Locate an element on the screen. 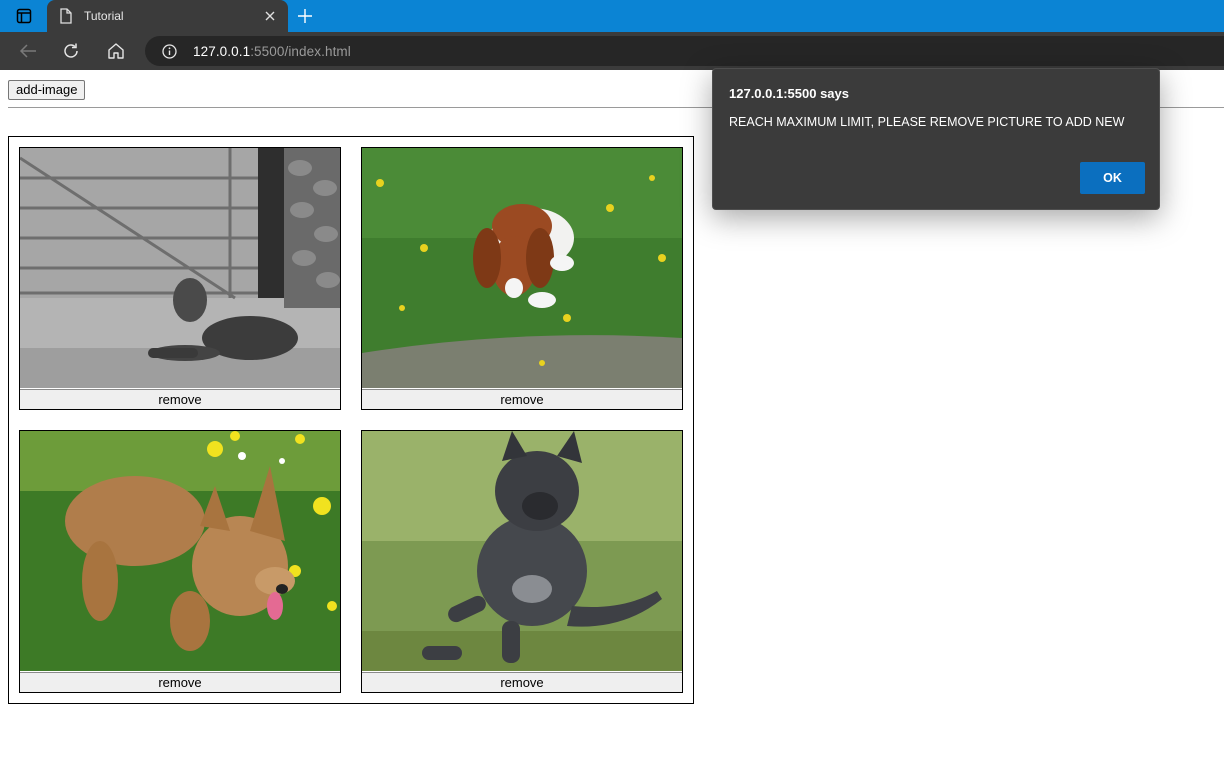  url-text: 127.0.0.1:5500/index.html is located at coordinates (272, 51).